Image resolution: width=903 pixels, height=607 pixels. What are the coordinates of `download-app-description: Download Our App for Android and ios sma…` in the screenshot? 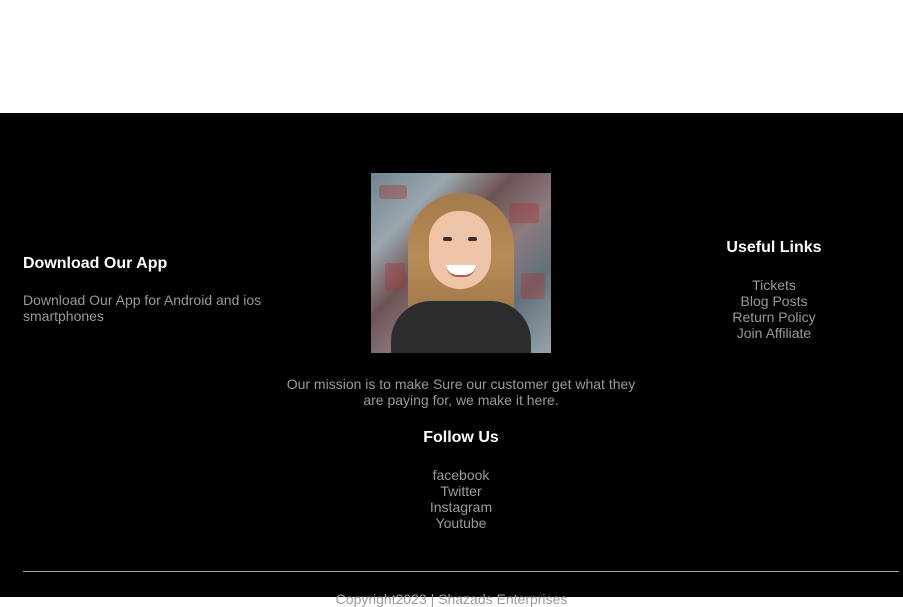 It's located at (142, 308).